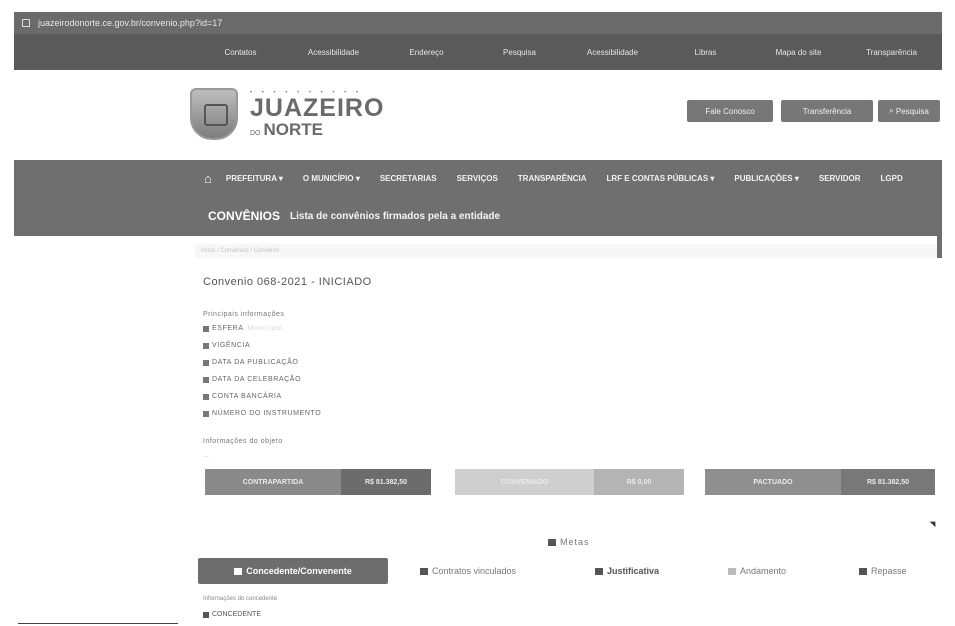  I want to click on user-icon, so click(238, 571).